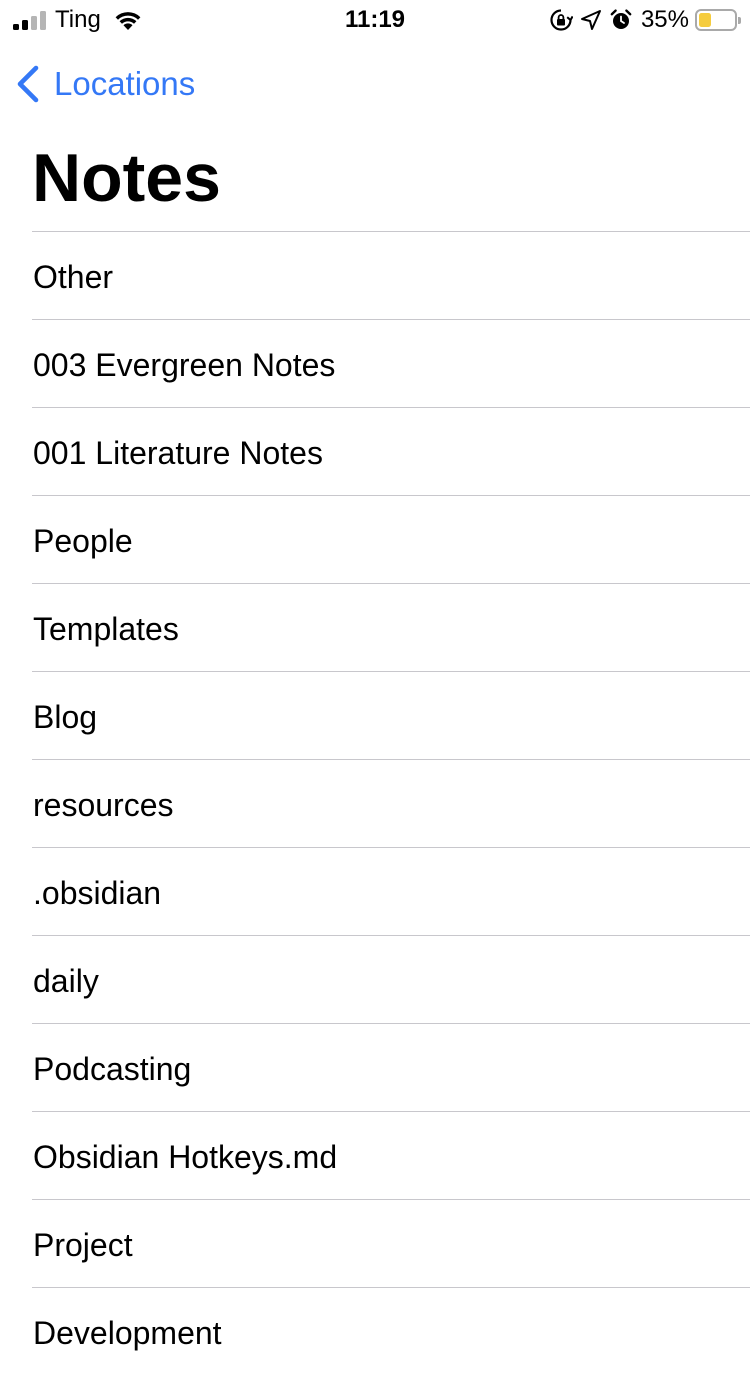  What do you see at coordinates (375, 539) in the screenshot?
I see `list-item: People` at bounding box center [375, 539].